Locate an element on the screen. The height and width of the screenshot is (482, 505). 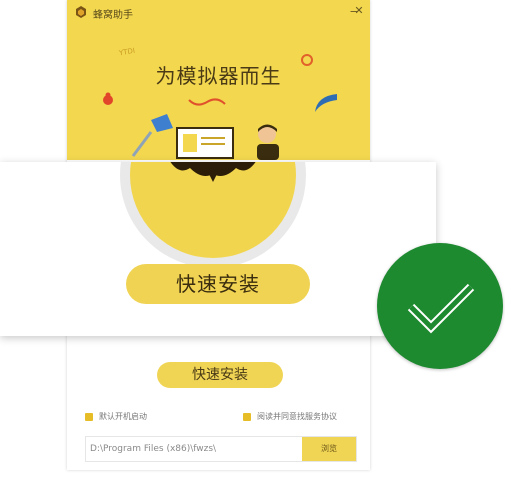
agreement-checkbox is located at coordinates (247, 416).